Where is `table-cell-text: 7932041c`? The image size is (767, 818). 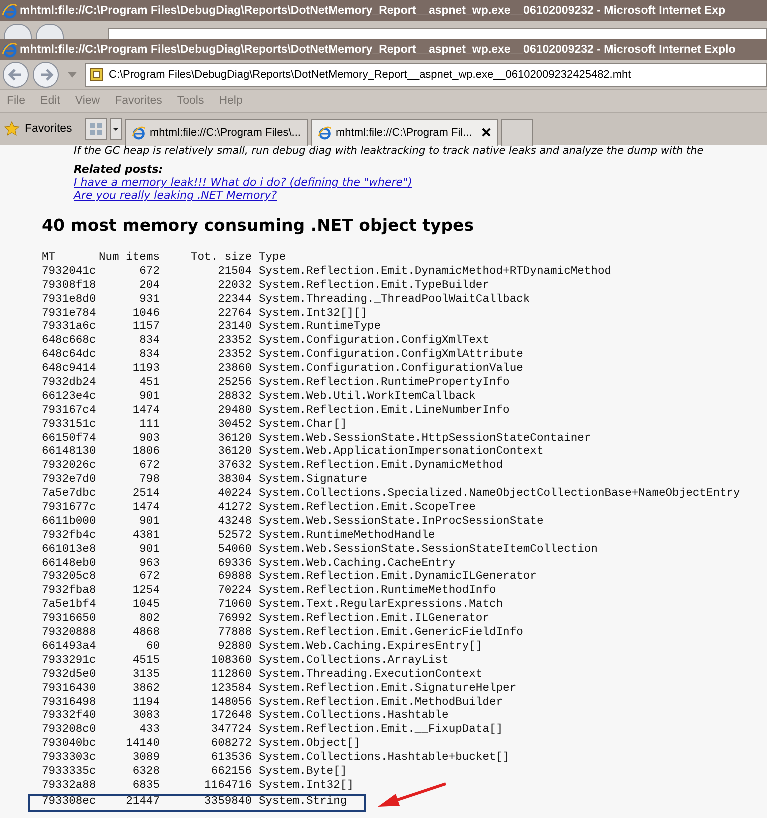 table-cell-text: 7932041c is located at coordinates (70, 273).